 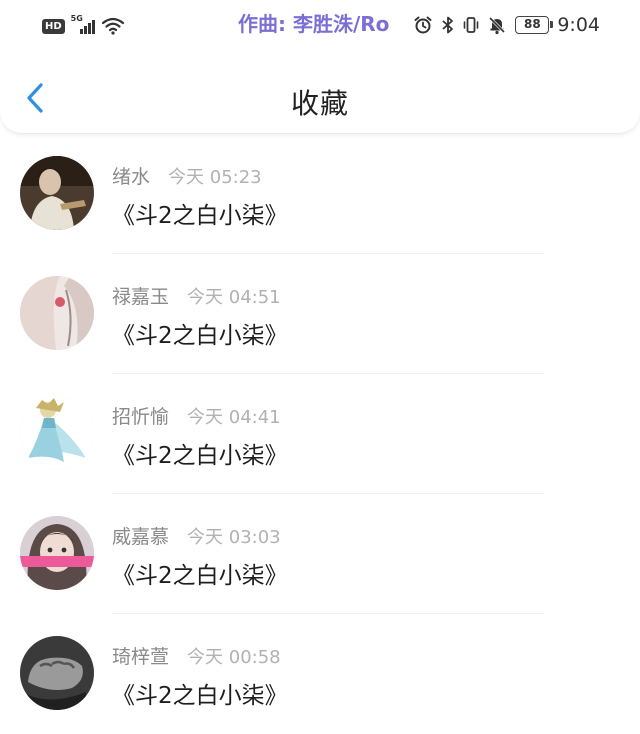 I want to click on status-bar: HD 5G 作曲: 李胜洙/Ro 88 9:04, so click(x=320, y=28).